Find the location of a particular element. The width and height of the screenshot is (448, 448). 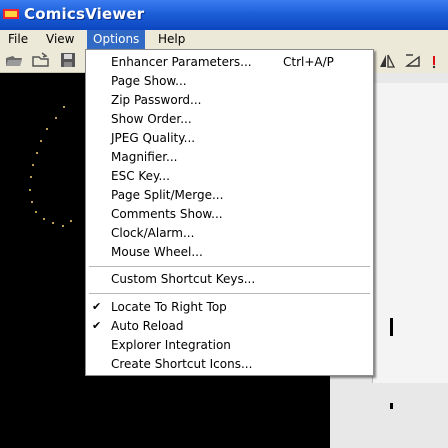

scroll-marker-lower is located at coordinates (391, 406).